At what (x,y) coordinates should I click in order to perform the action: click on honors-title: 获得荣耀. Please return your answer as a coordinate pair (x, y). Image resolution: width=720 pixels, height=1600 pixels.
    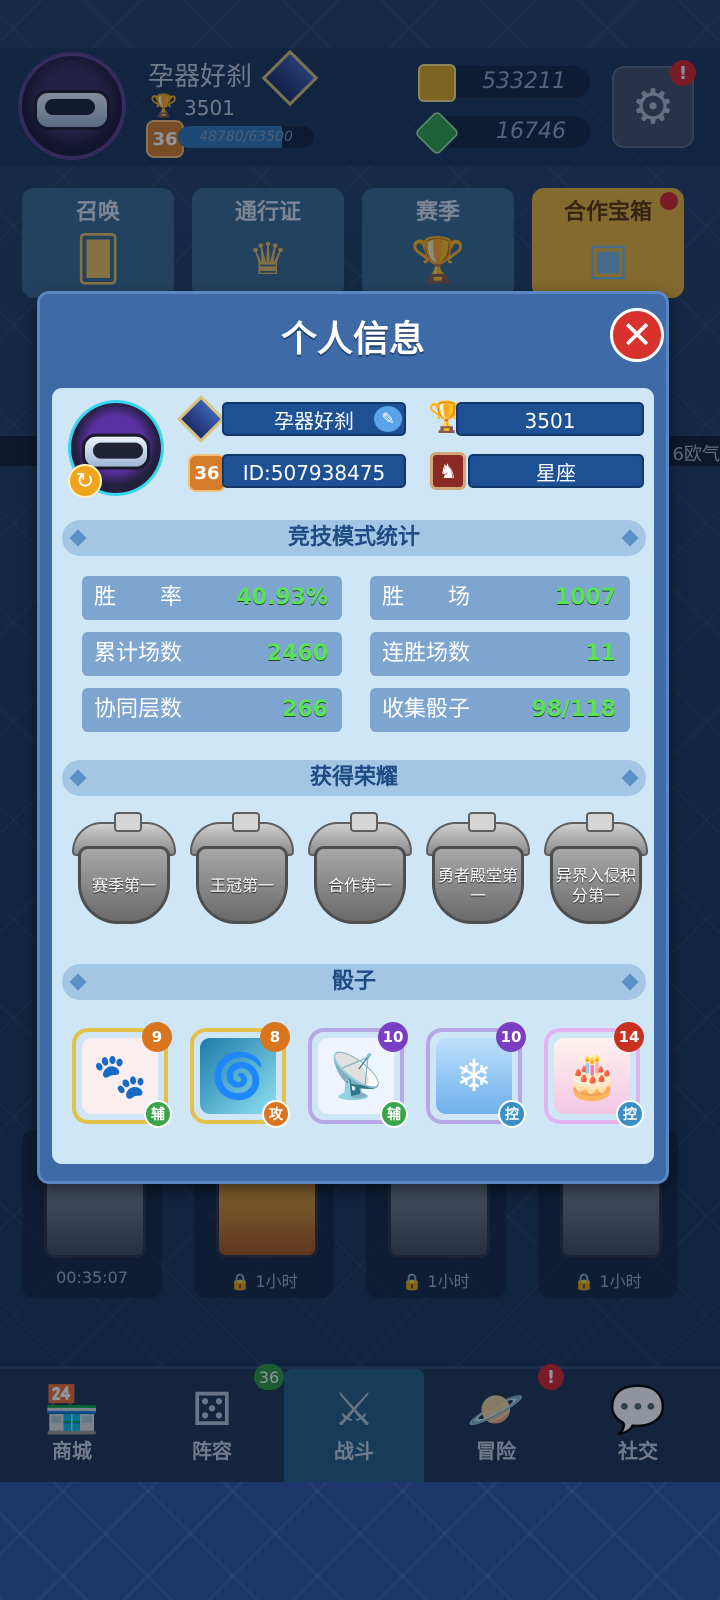
    Looking at the image, I should click on (353, 777).